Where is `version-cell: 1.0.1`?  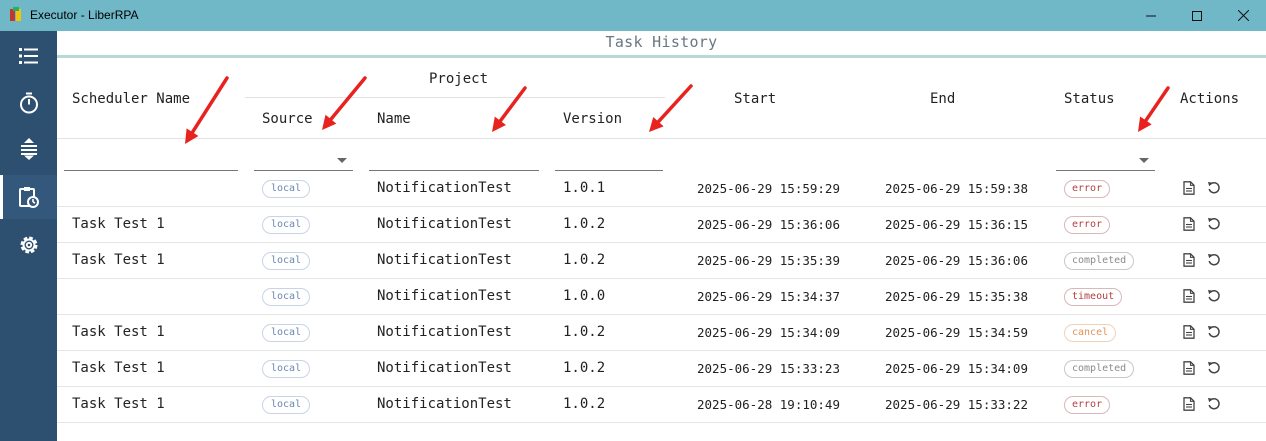 version-cell: 1.0.1 is located at coordinates (584, 188).